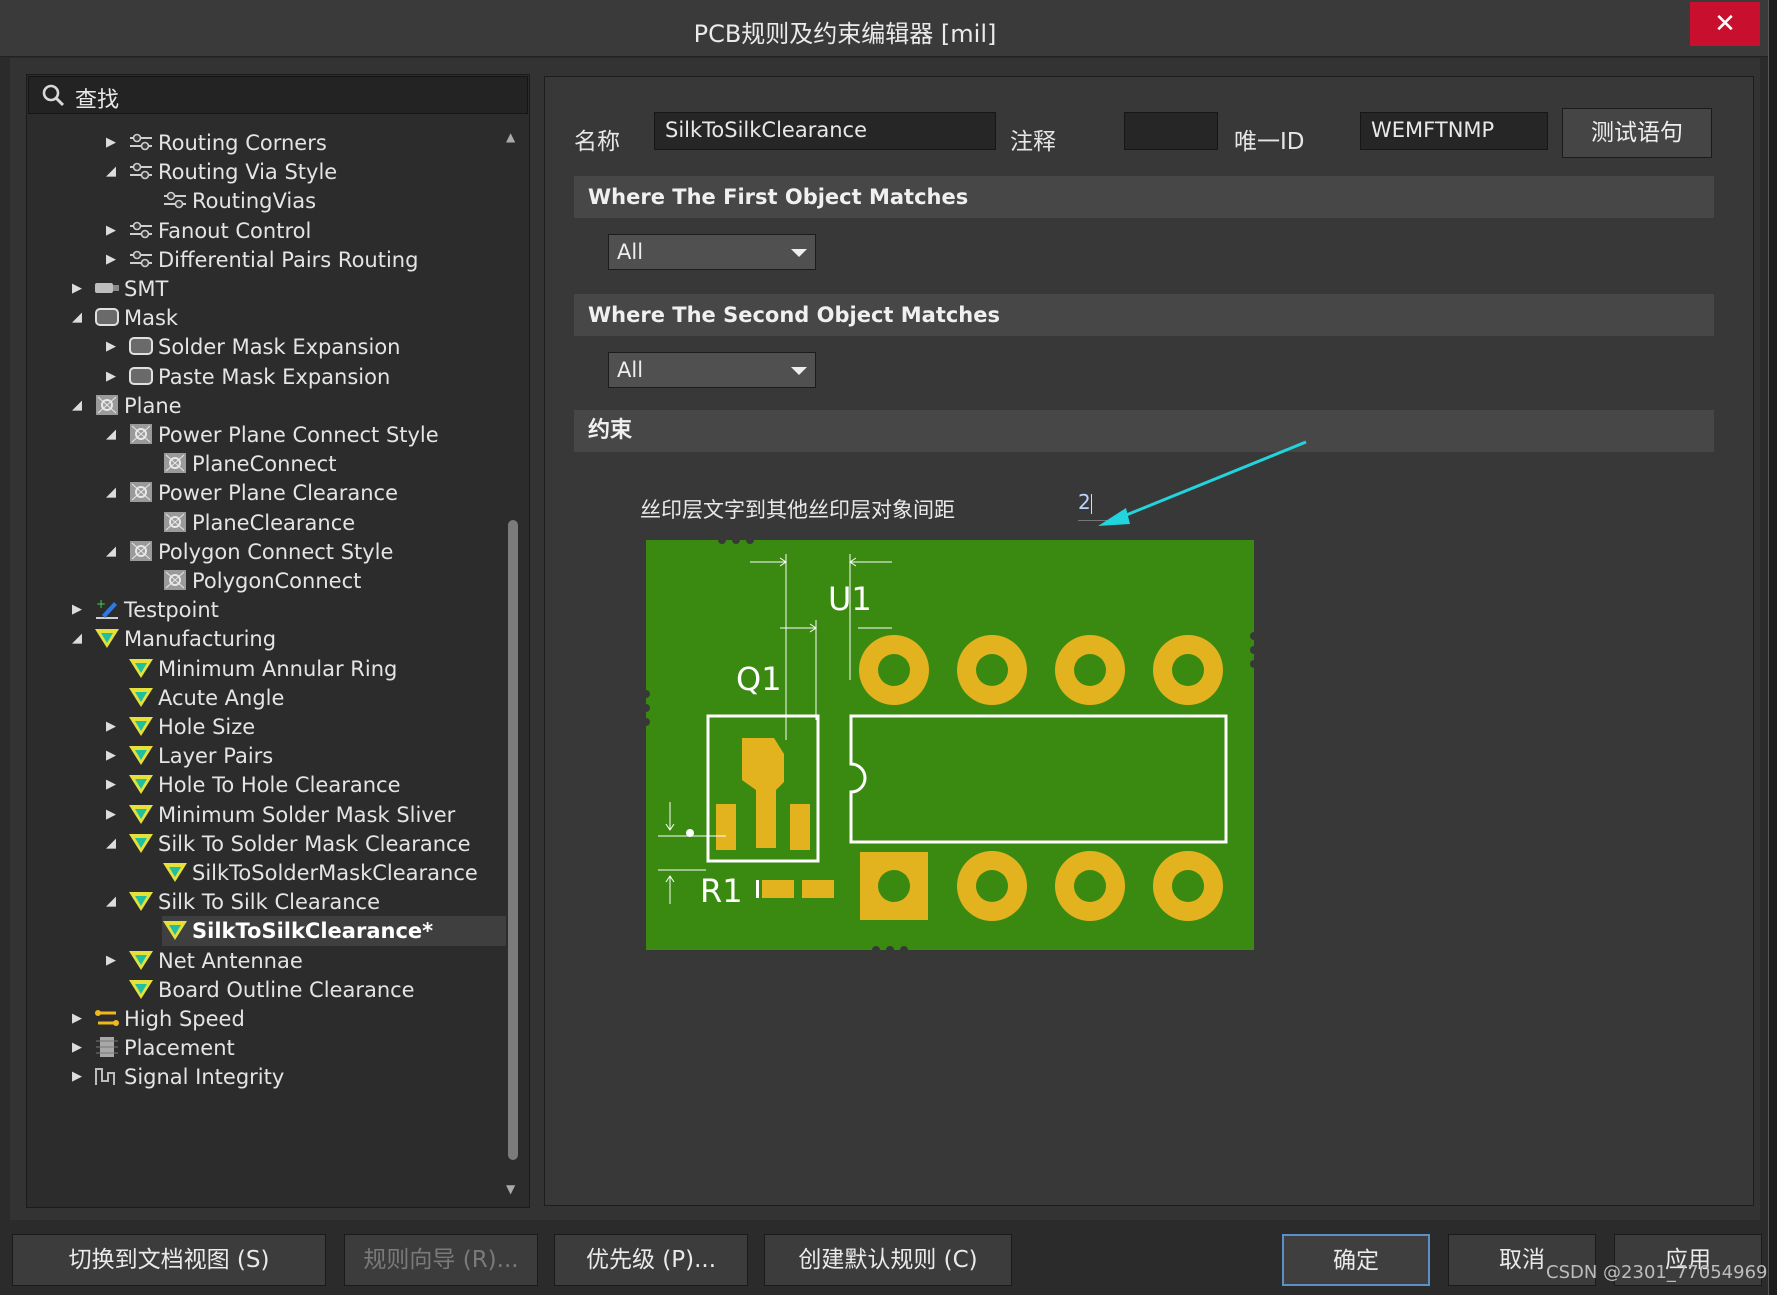  I want to click on tree-item: ◢ Polygon Connect Style, so click(249, 552).